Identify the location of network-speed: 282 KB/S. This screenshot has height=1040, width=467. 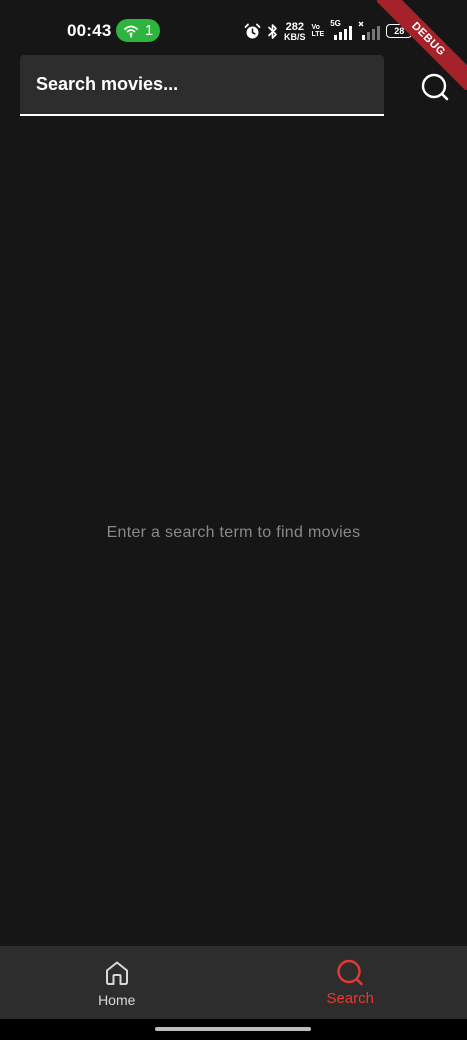
(295, 31).